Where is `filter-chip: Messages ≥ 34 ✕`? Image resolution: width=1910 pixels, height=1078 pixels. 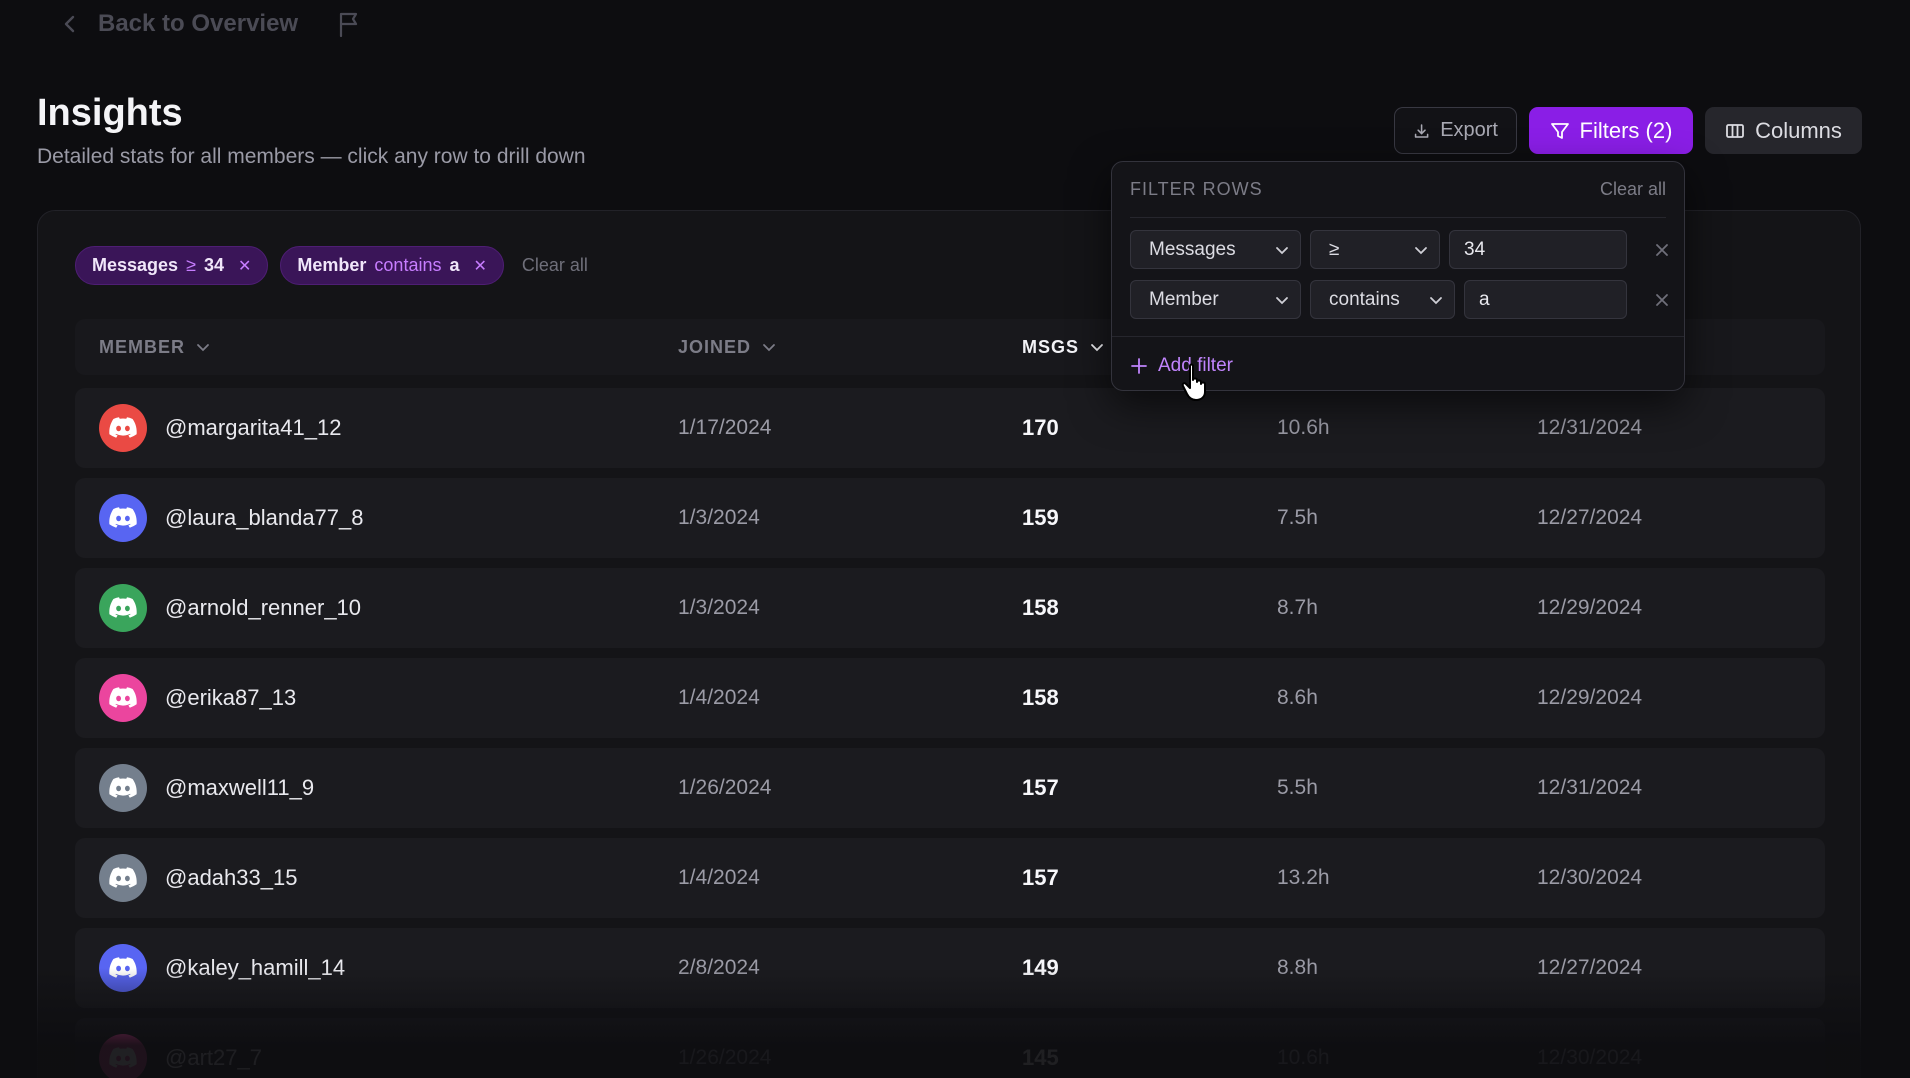 filter-chip: Messages ≥ 34 ✕ is located at coordinates (172, 265).